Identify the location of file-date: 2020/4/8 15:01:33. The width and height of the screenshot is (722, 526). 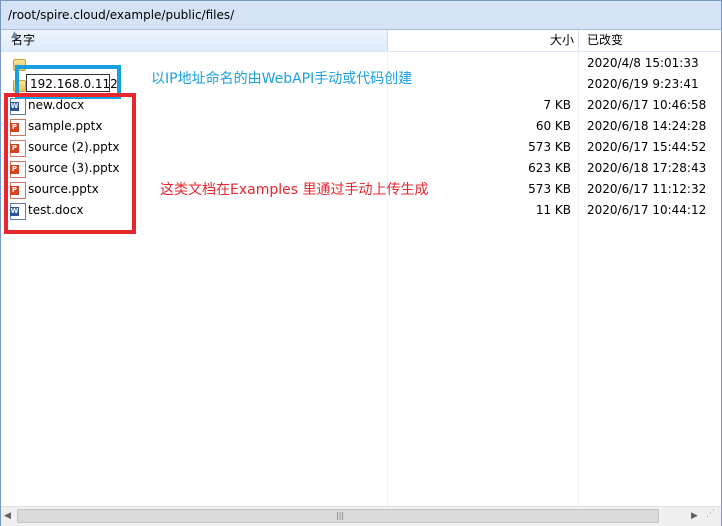
(643, 63).